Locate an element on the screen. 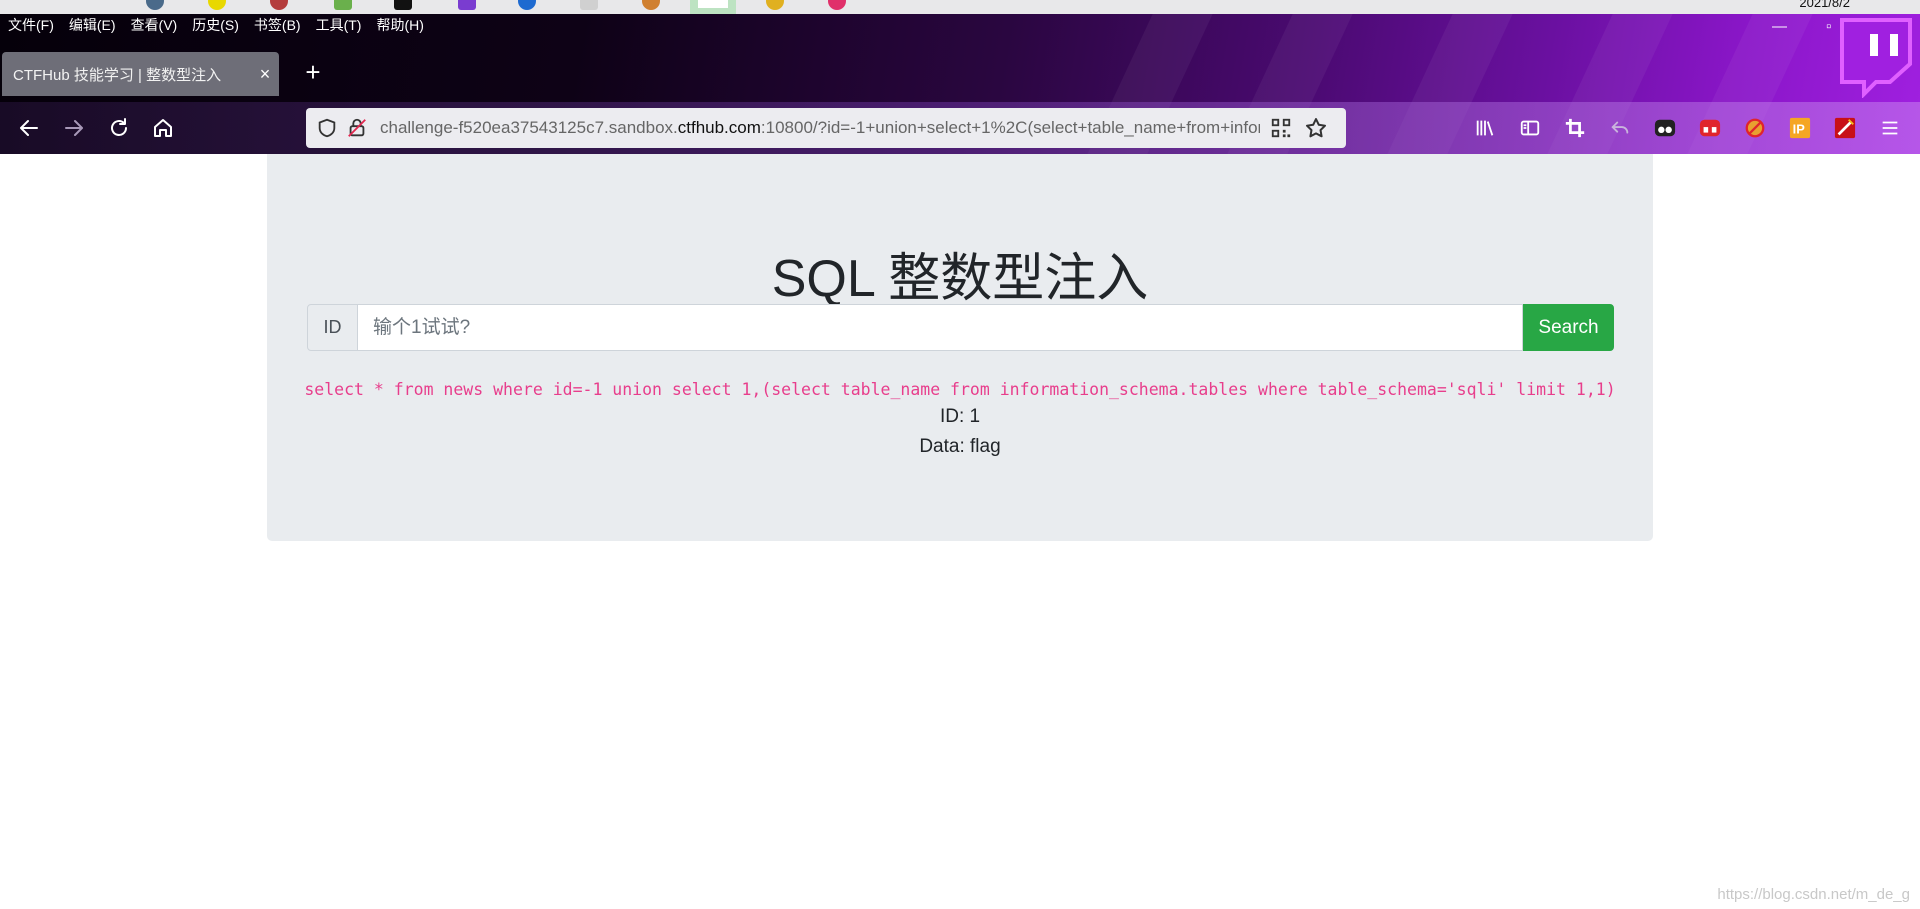 The image size is (1920, 909). menu-tools: 工具(T) is located at coordinates (339, 25).